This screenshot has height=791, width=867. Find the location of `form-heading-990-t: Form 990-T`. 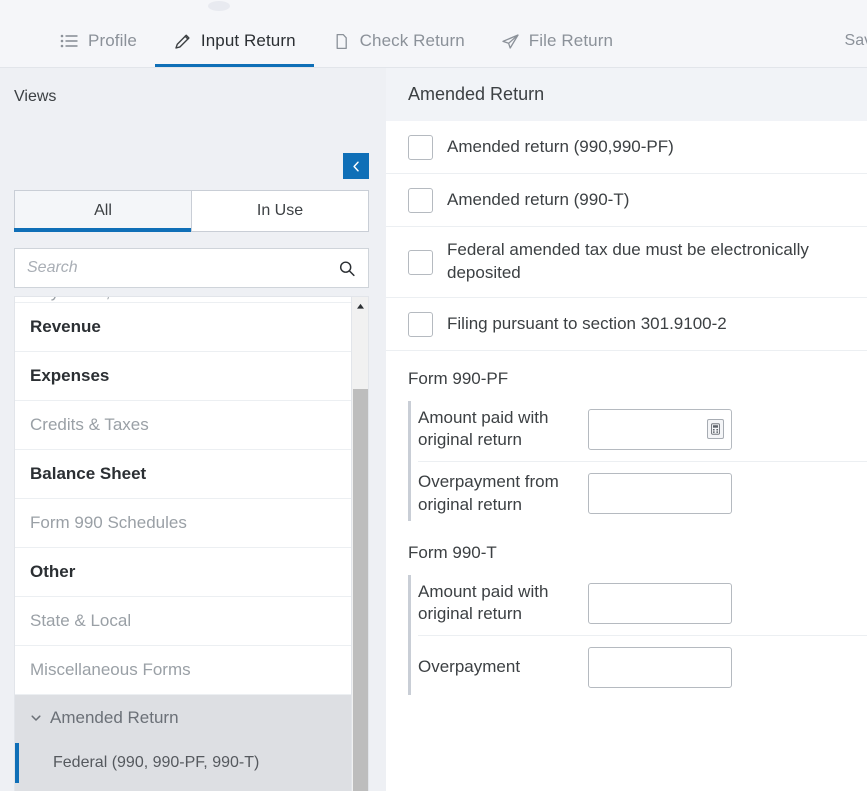

form-heading-990-t: Form 990-T is located at coordinates (452, 552).